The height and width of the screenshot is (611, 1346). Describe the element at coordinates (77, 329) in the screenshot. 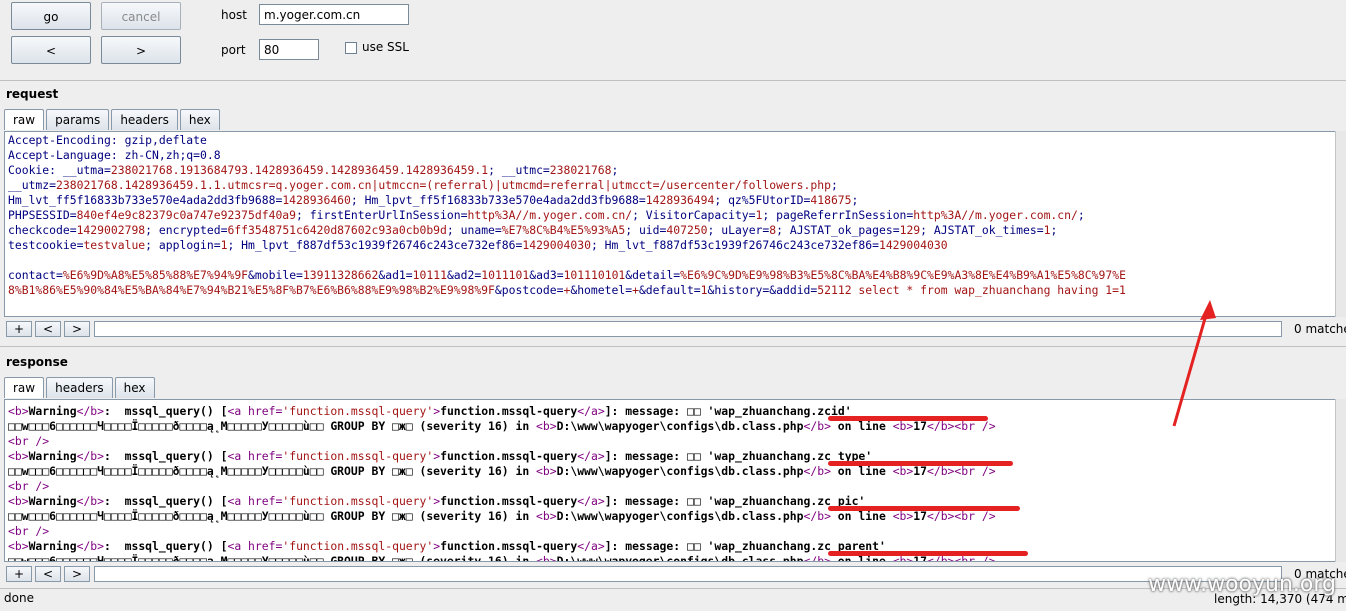

I see `request-search-next-button: >` at that location.